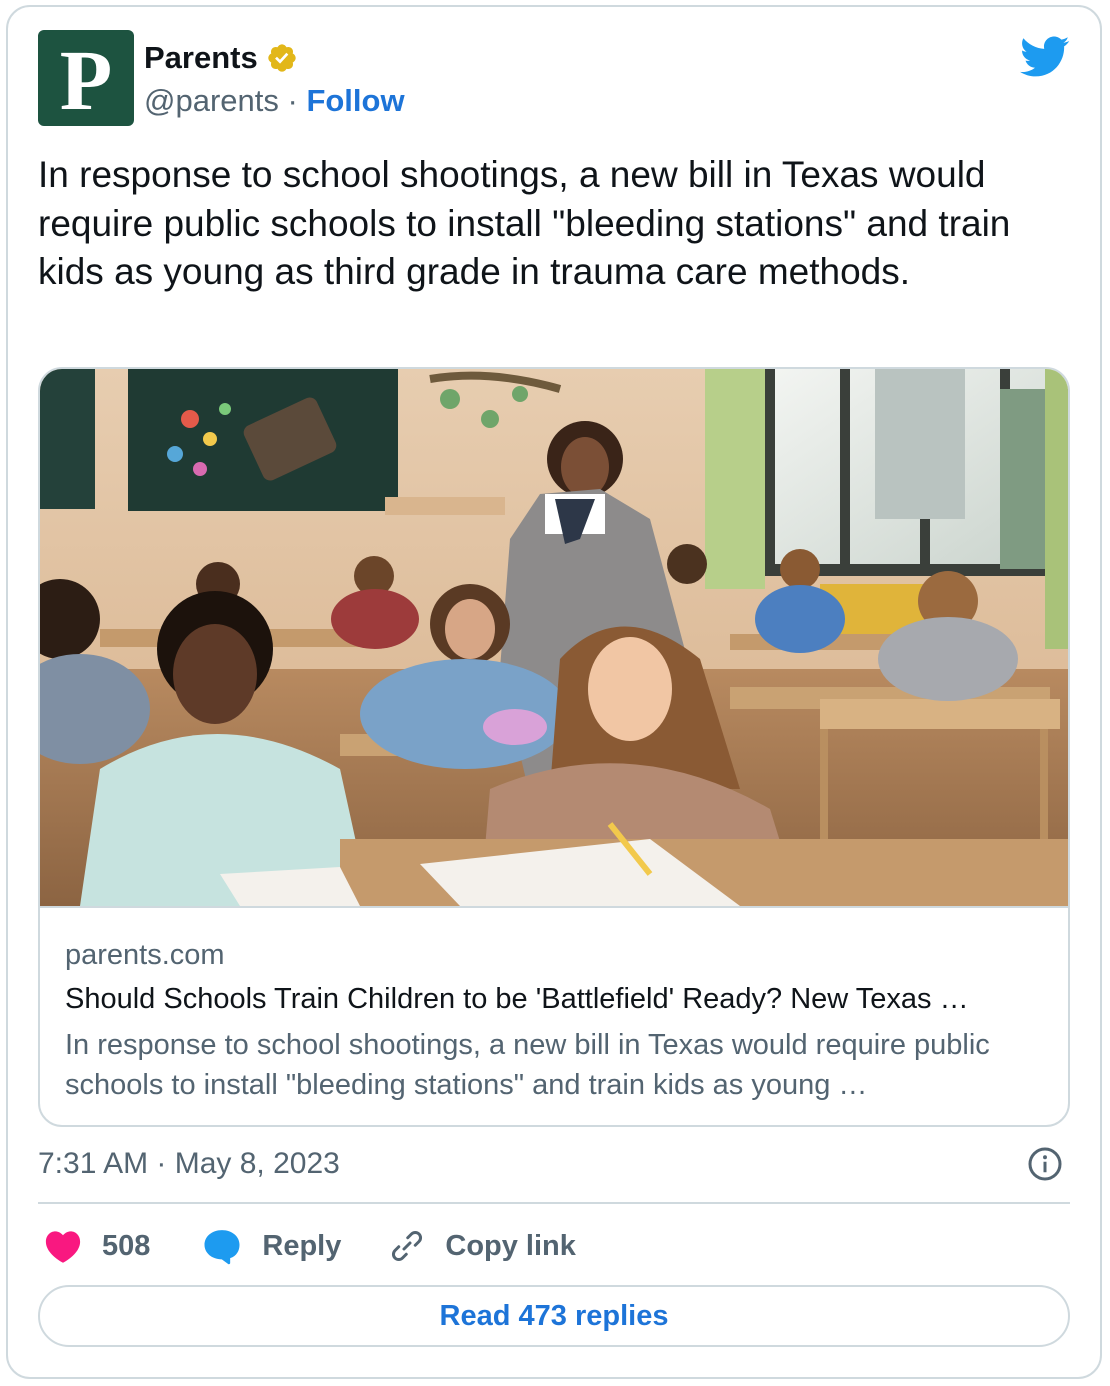  What do you see at coordinates (94, 1246) in the screenshot?
I see `like-button: 508` at bounding box center [94, 1246].